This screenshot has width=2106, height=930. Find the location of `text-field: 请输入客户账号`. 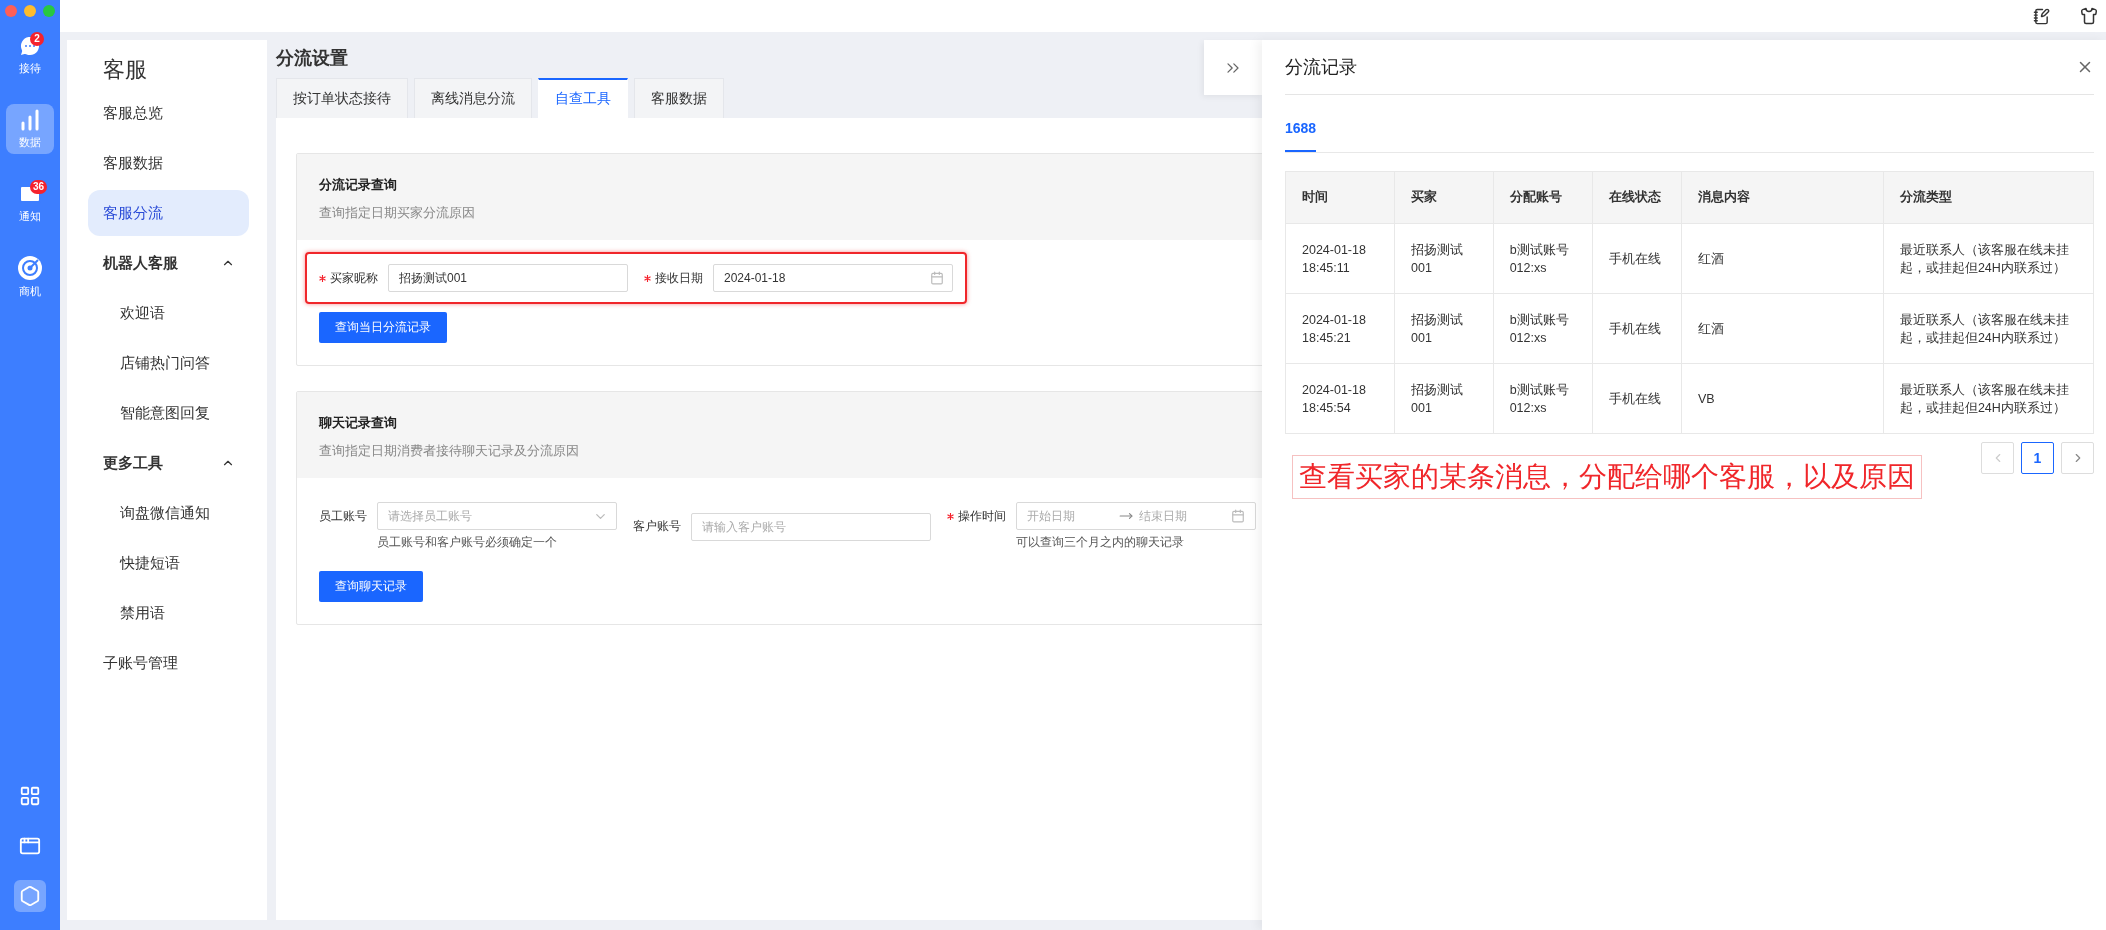

text-field: 请输入客户账号 is located at coordinates (811, 526).